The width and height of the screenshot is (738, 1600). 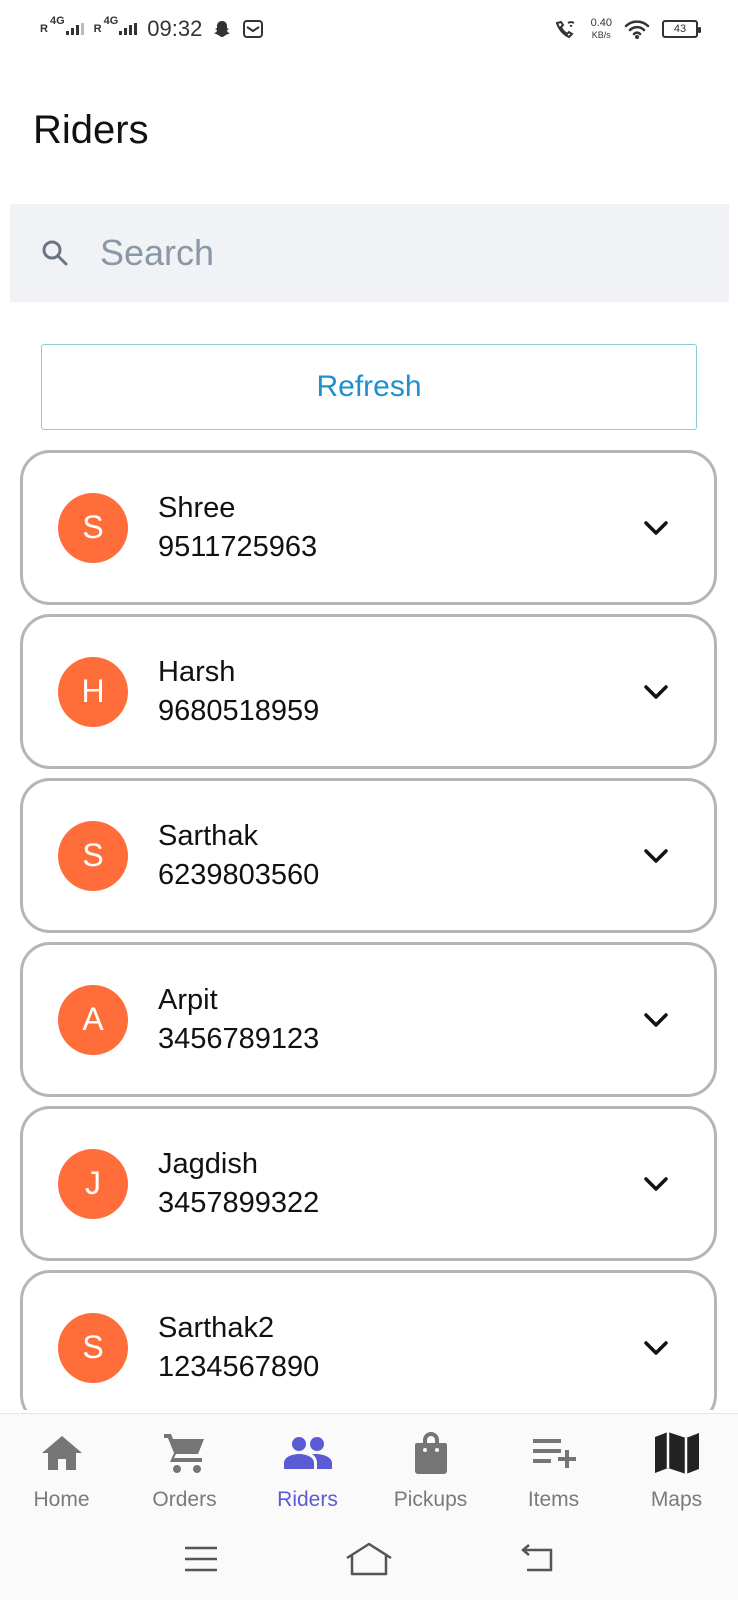 I want to click on bottom-nav: Home Orders Riders Pickups Items Maps, so click(x=369, y=1468).